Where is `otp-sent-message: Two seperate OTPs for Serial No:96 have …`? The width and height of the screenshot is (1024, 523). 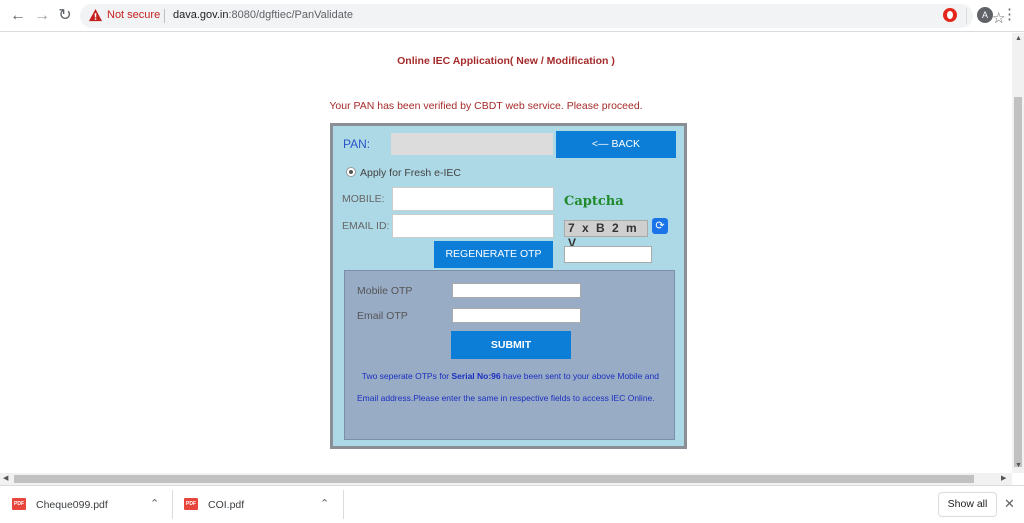 otp-sent-message: Two seperate OTPs for Serial No:96 have … is located at coordinates (512, 387).